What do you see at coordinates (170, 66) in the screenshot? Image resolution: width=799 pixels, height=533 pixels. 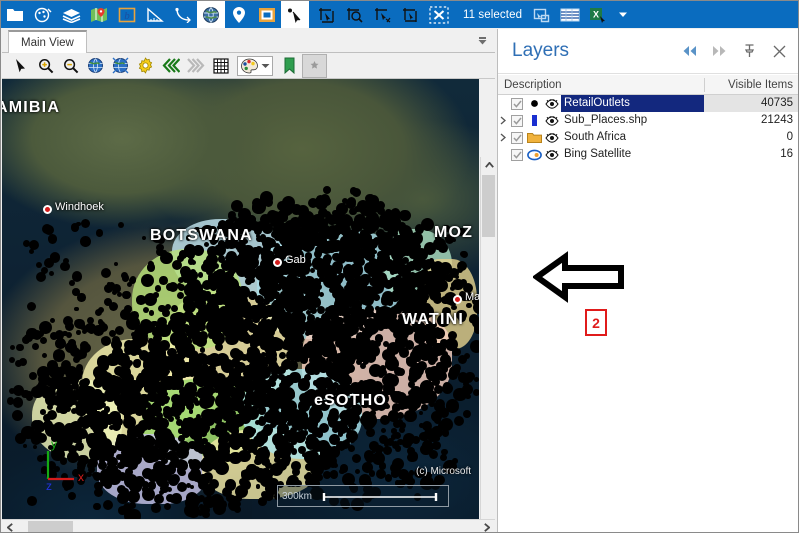 I see `previous-extent-icon` at bounding box center [170, 66].